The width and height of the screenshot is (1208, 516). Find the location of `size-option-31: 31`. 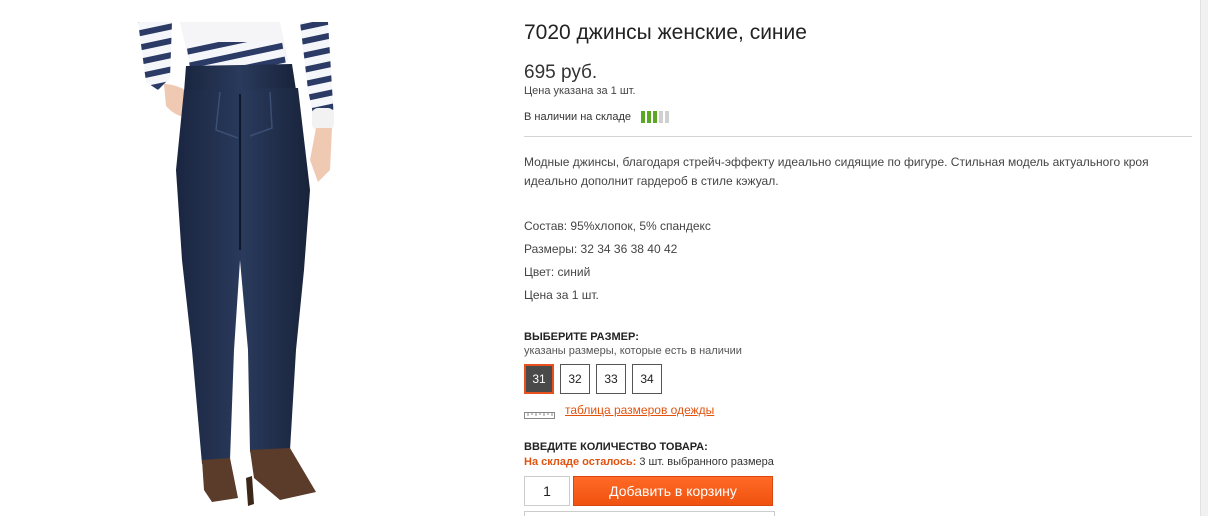

size-option-31: 31 is located at coordinates (539, 379).